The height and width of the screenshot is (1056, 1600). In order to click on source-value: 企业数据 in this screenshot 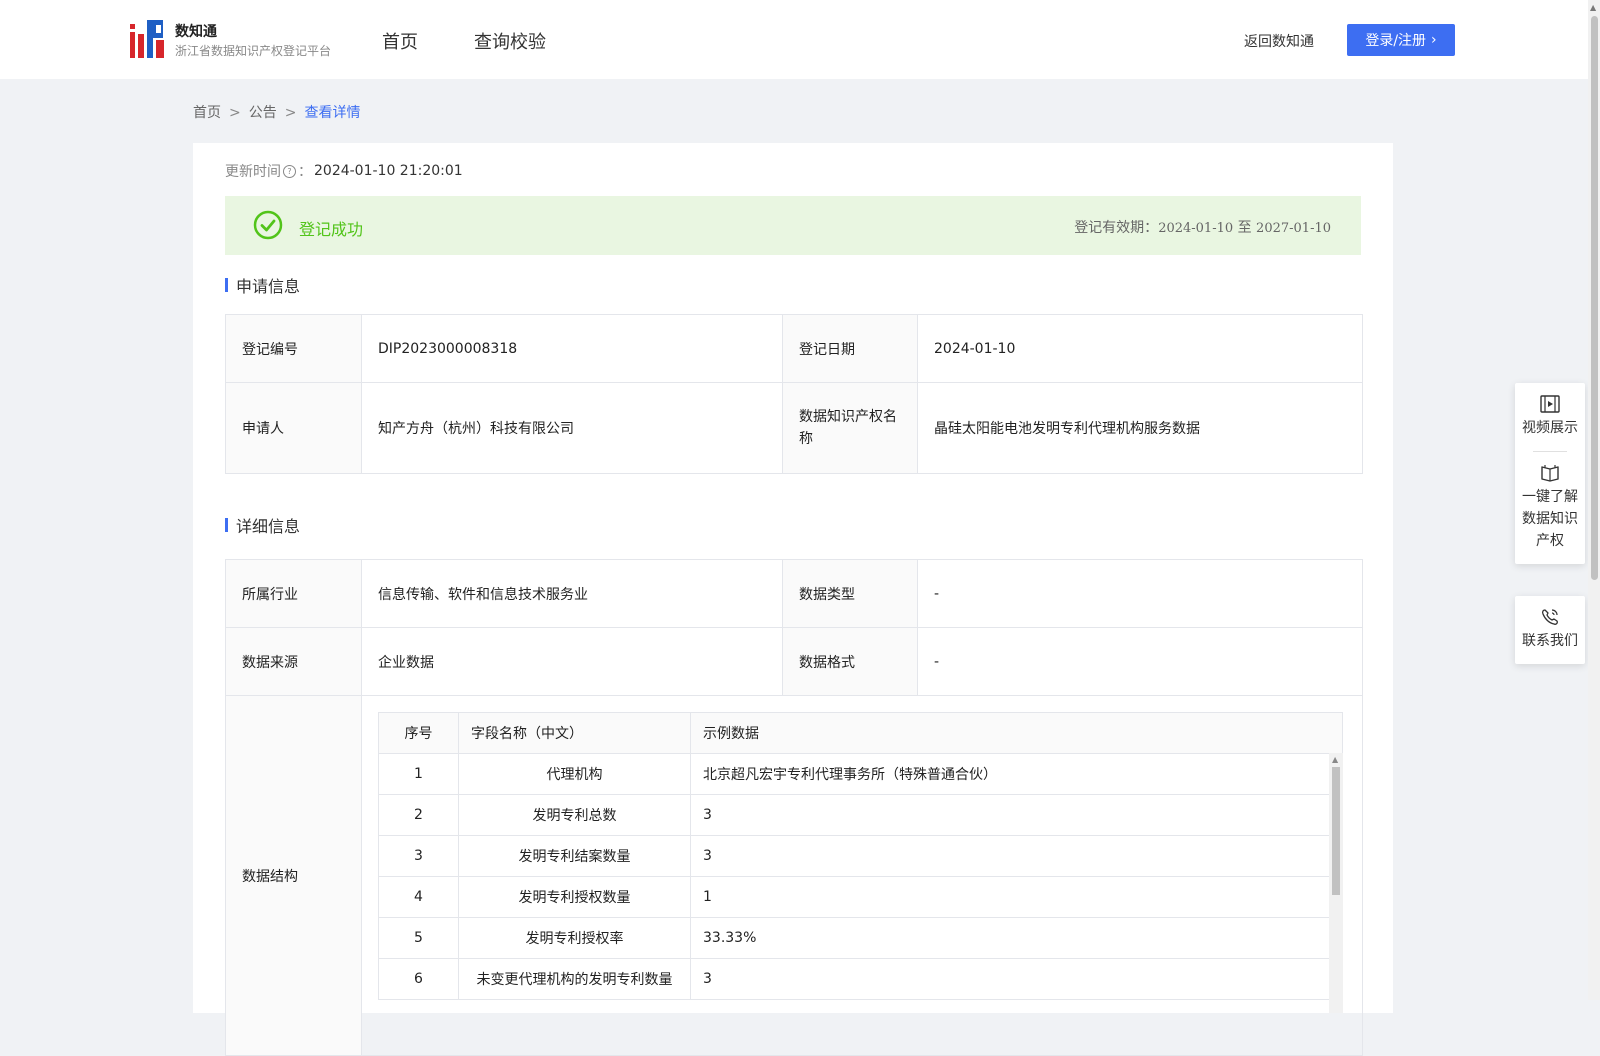, I will do `click(572, 661)`.